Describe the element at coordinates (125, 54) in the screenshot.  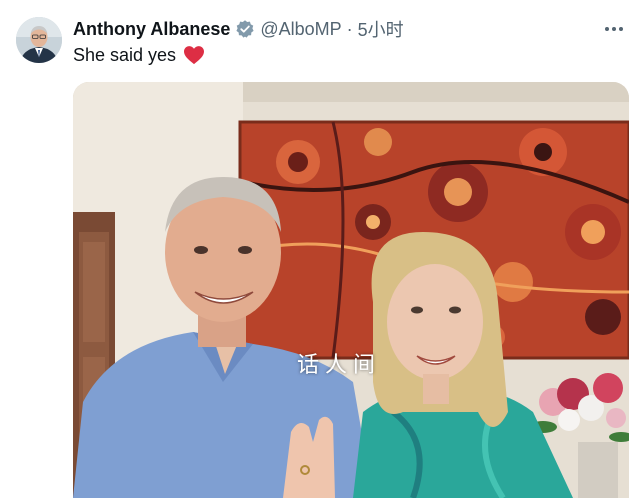
I see `tweet-text: She said yes` at that location.